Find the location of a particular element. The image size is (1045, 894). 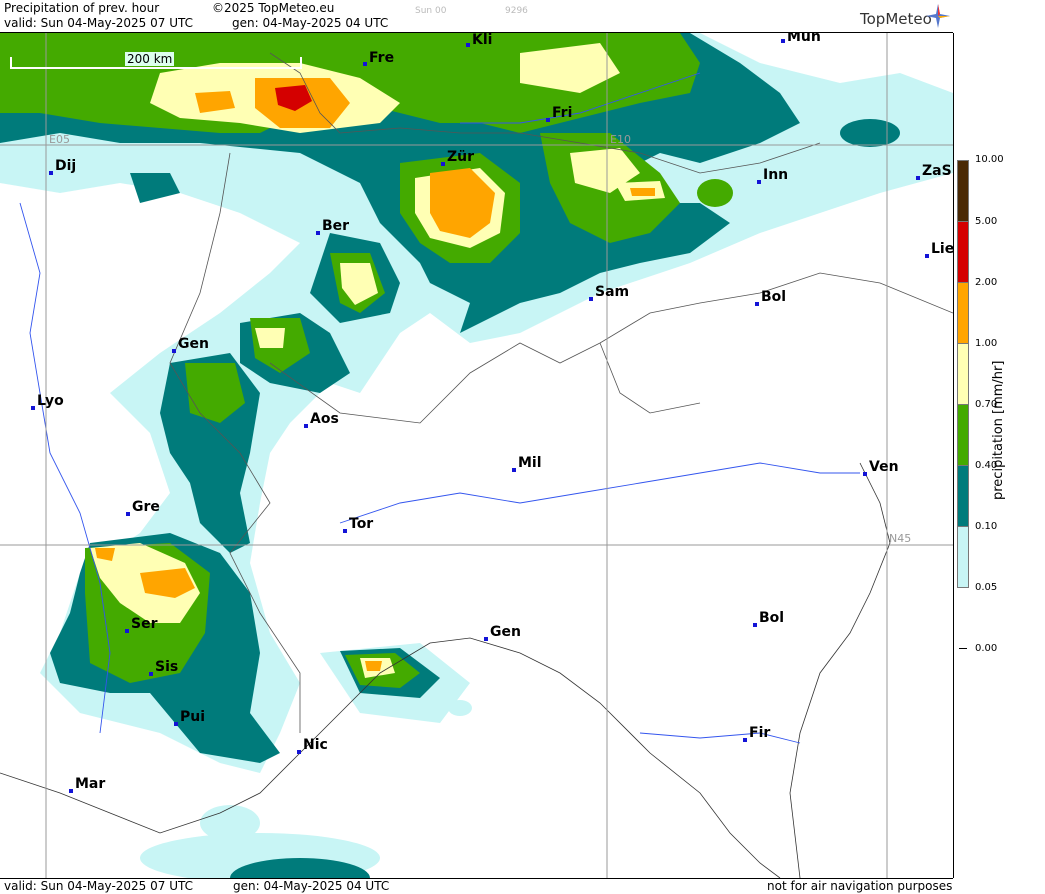

grid-label-lon: E10 is located at coordinates (620, 139).